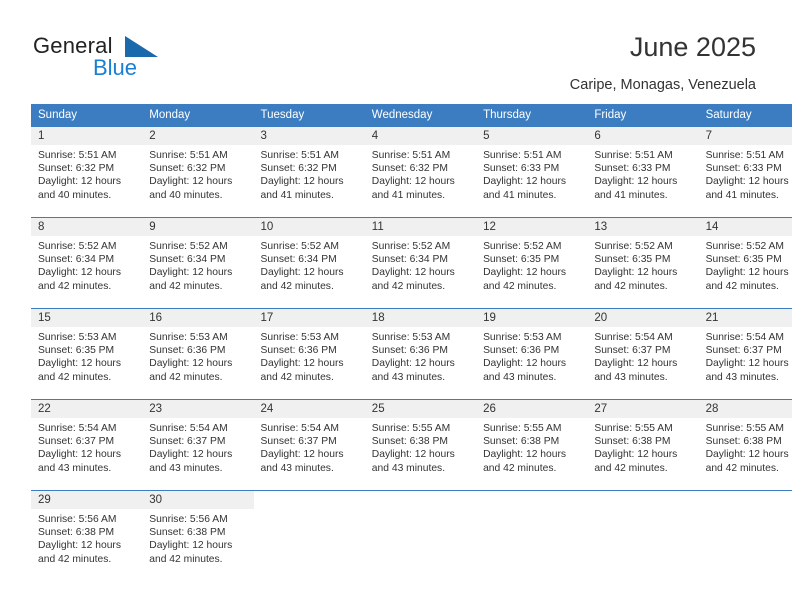  I want to click on day-number: 14, so click(745, 227).